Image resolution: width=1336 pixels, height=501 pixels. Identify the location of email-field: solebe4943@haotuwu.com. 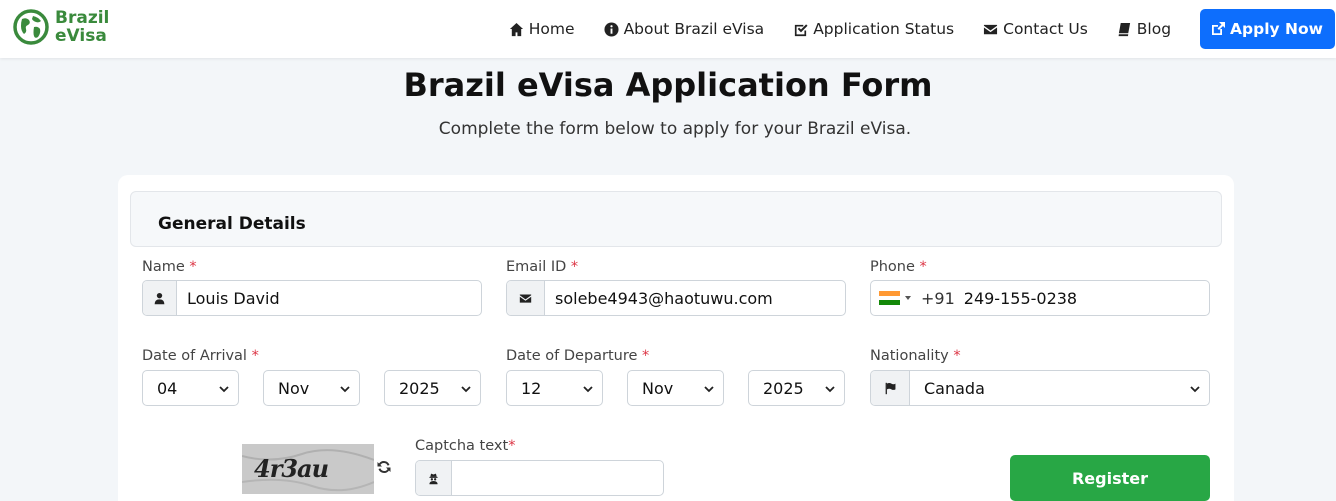
(676, 298).